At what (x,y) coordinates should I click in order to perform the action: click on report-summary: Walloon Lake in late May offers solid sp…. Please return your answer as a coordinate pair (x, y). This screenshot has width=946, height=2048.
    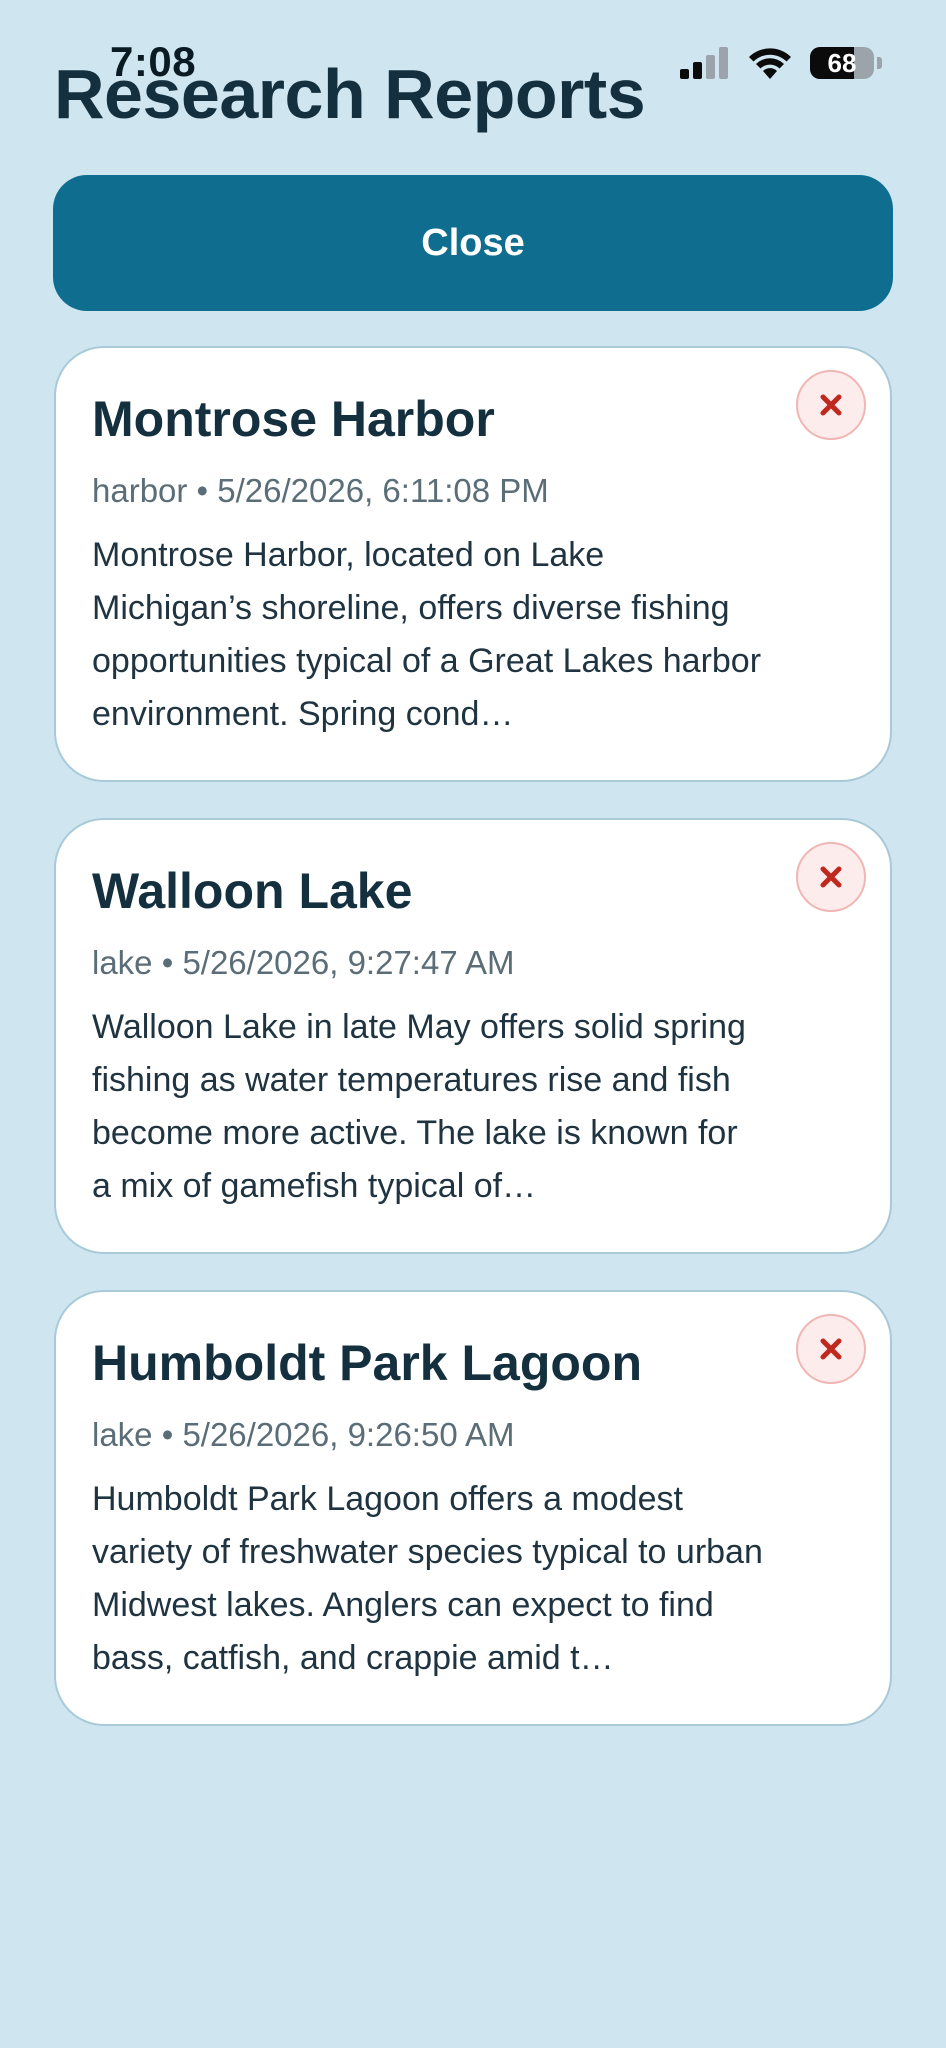
    Looking at the image, I should click on (419, 1106).